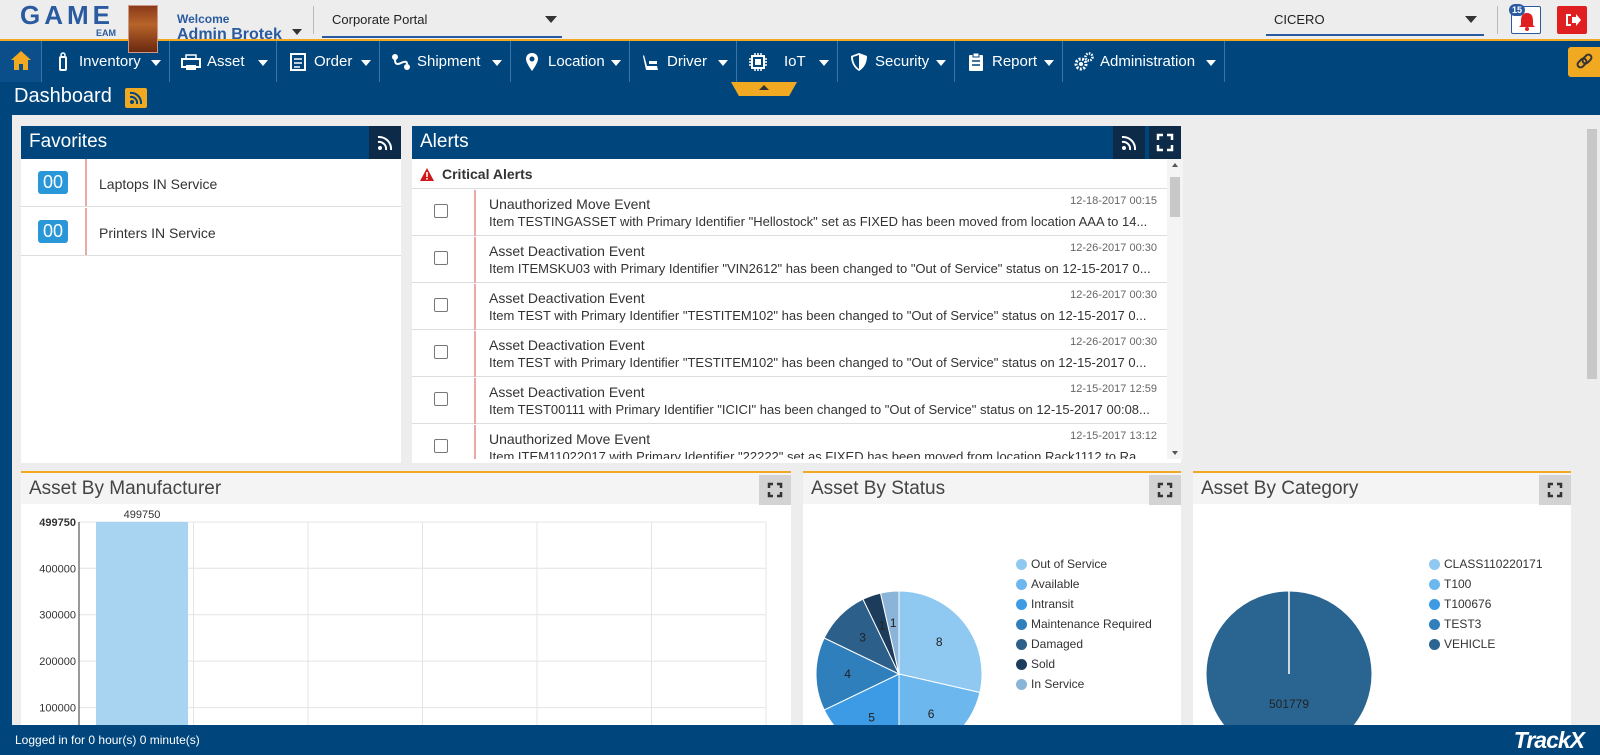 This screenshot has width=1600, height=755. I want to click on legend-label: TEST3, so click(1463, 624).